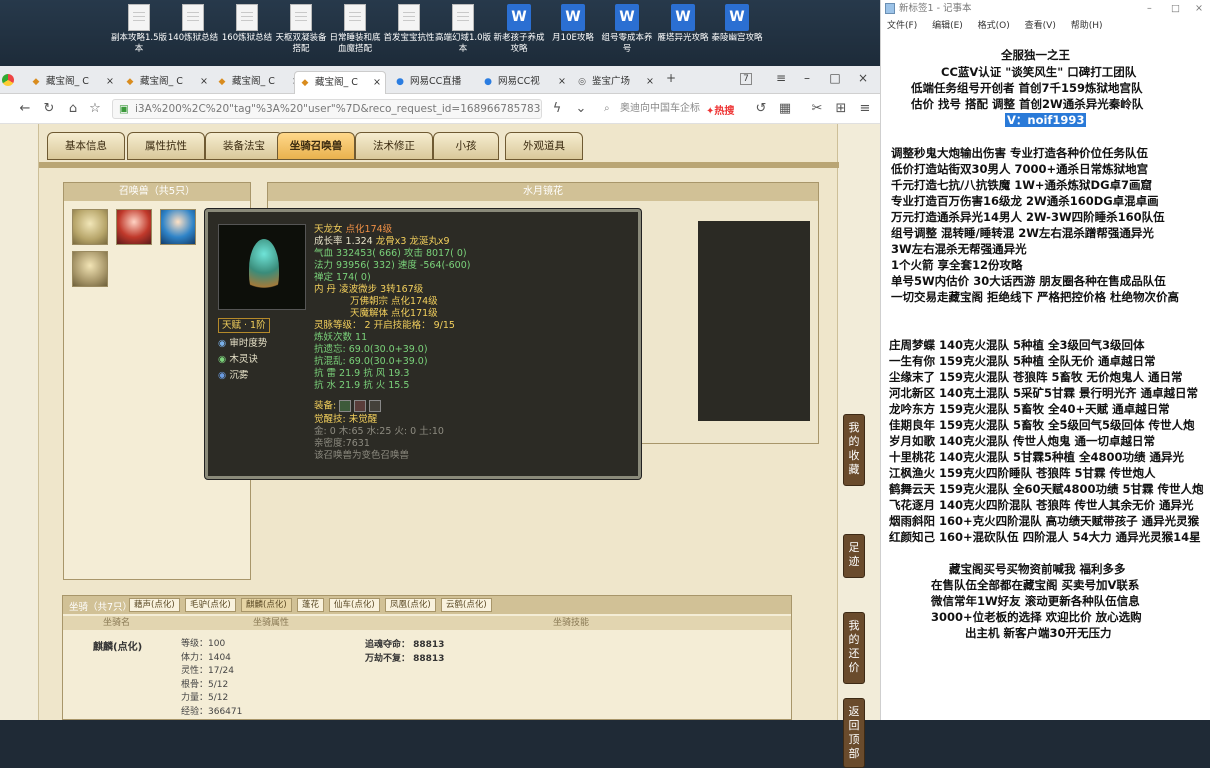 This screenshot has height=768, width=1210. Describe the element at coordinates (346, 419) in the screenshot. I see `awakening-skill: 觉醒技: 未觉醒` at that location.